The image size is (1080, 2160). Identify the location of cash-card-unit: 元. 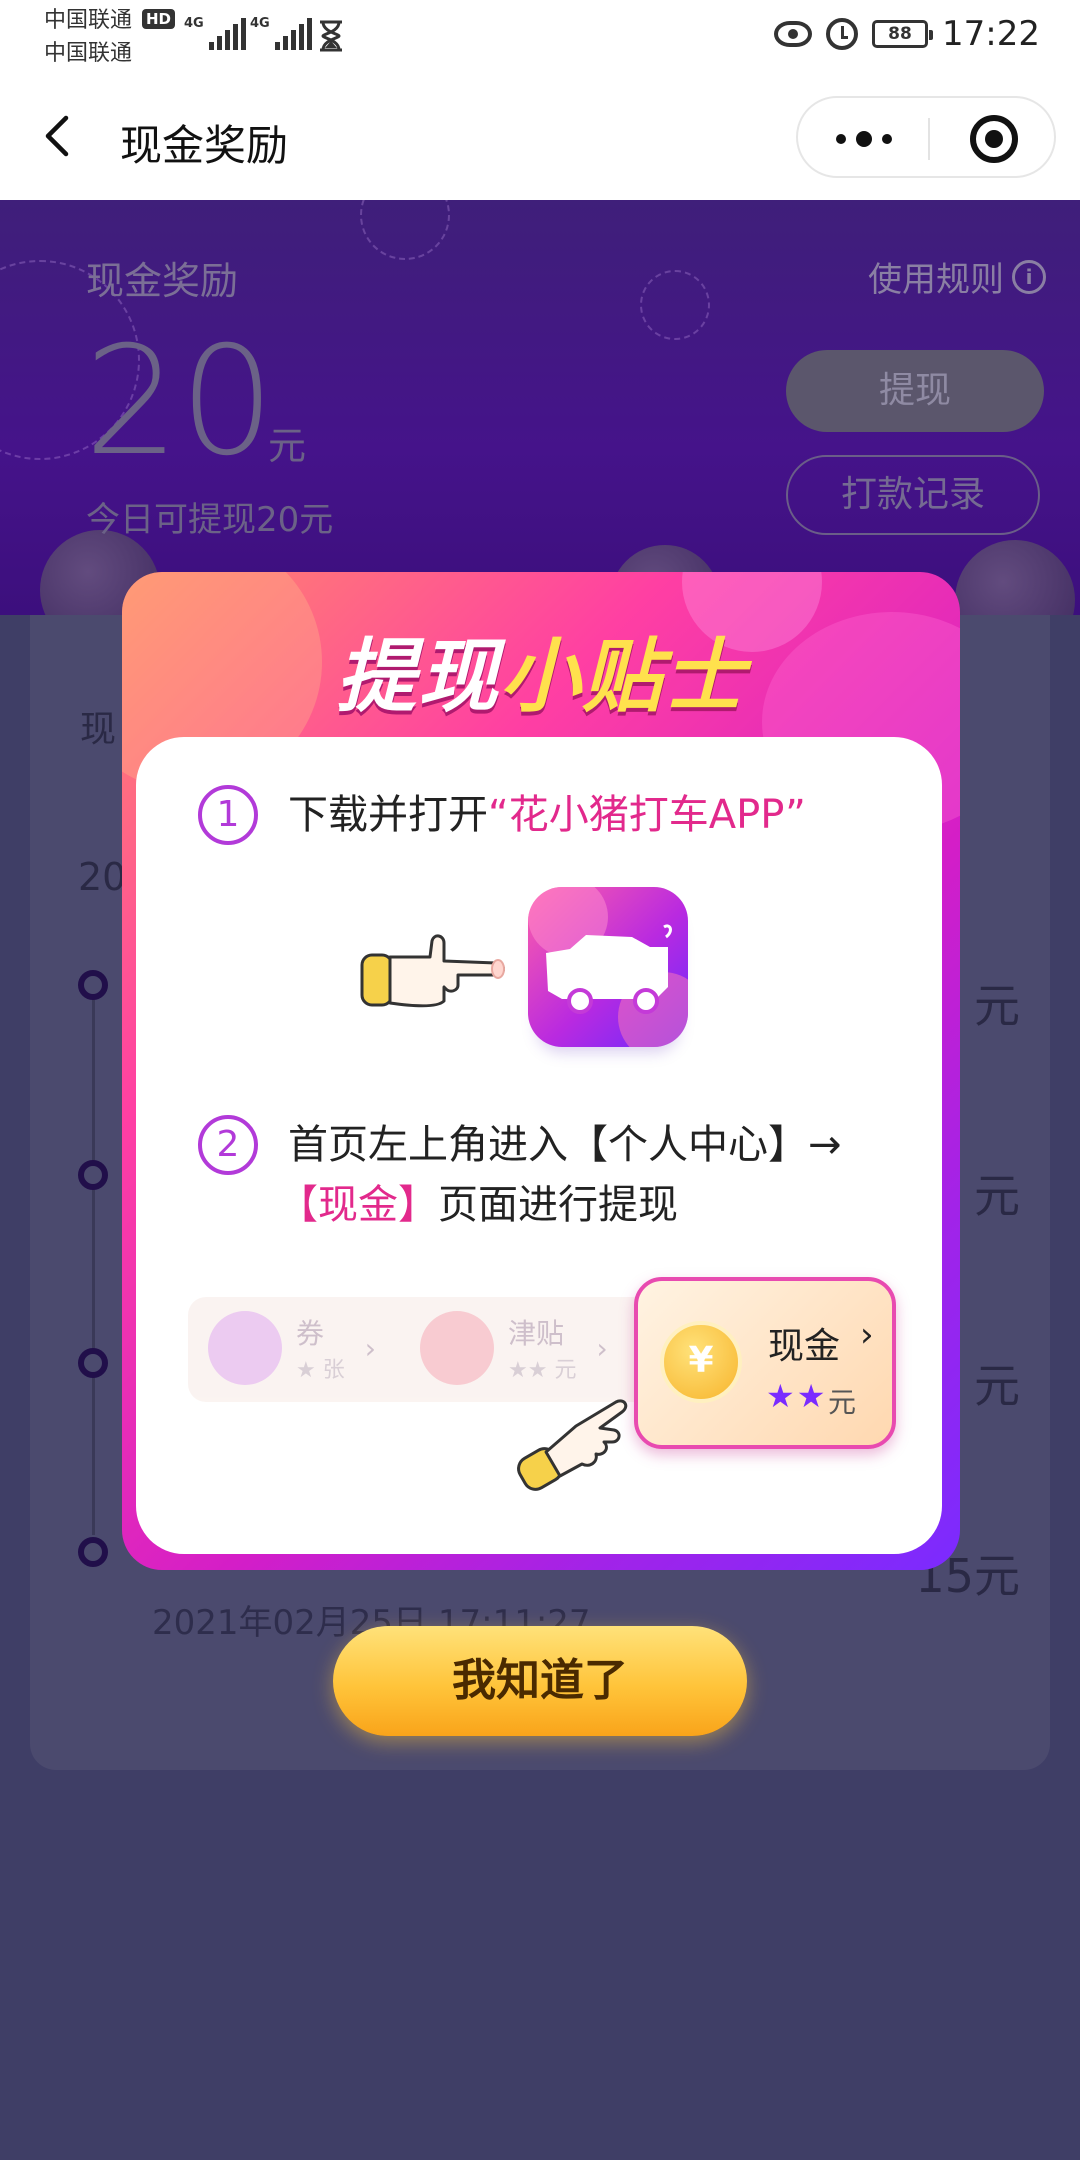
(842, 1402).